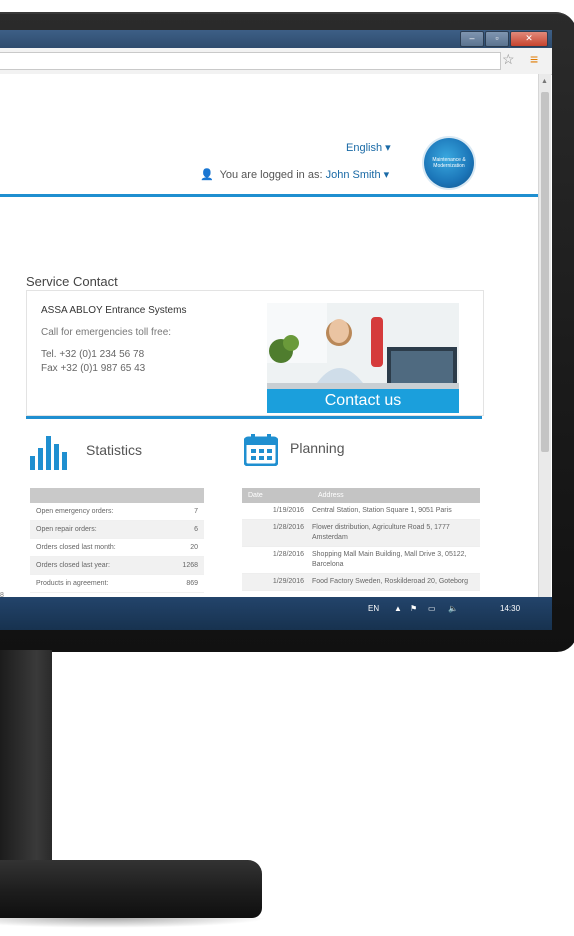 Image resolution: width=574 pixels, height=936 pixels. Describe the element at coordinates (545, 272) in the screenshot. I see `scroll-thumb` at that location.